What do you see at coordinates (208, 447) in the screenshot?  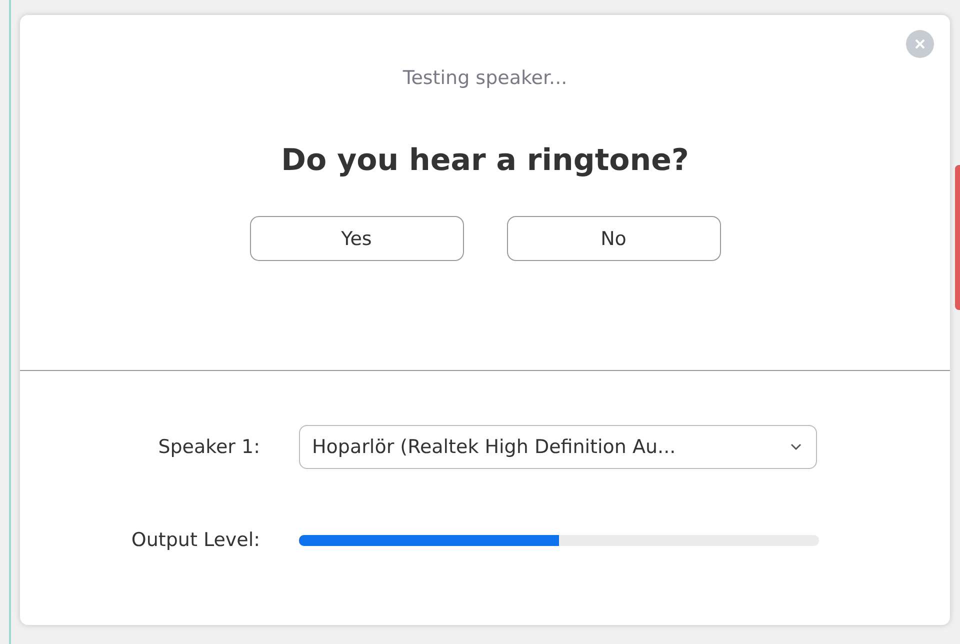 I see `speaker-label: Speaker 1:` at bounding box center [208, 447].